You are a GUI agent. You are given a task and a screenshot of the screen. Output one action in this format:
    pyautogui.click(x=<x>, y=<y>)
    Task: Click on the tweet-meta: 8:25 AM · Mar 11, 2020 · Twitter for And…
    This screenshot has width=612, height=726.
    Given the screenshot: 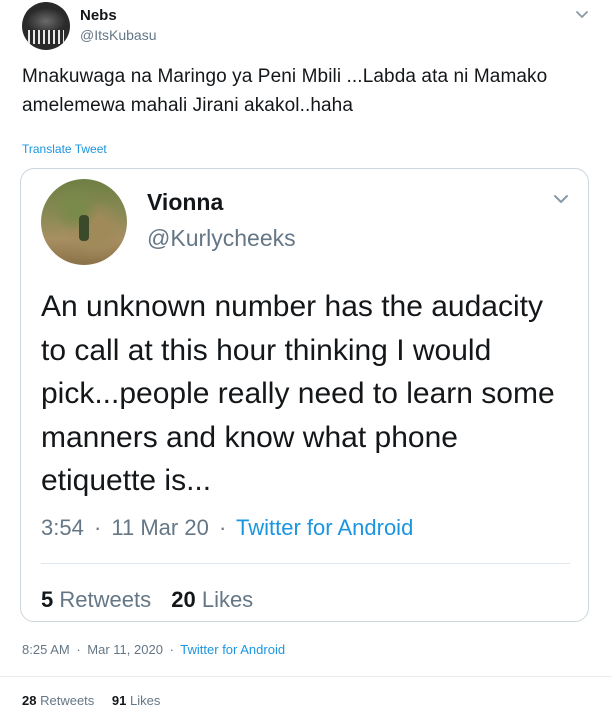 What is the action you would take?
    pyautogui.click(x=153, y=649)
    